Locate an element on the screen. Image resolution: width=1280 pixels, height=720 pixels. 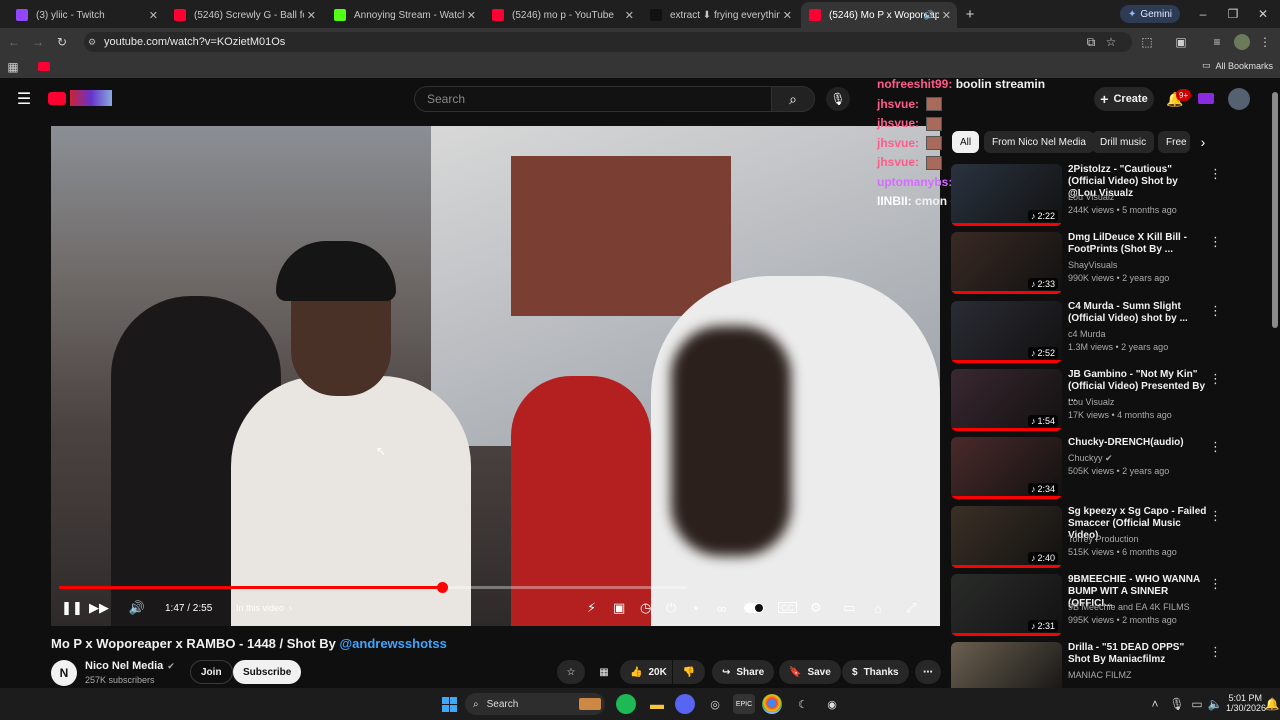
address-bar: ⚙ youtube.com/watch?v=KOzietM01Os is located at coordinates (608, 42).